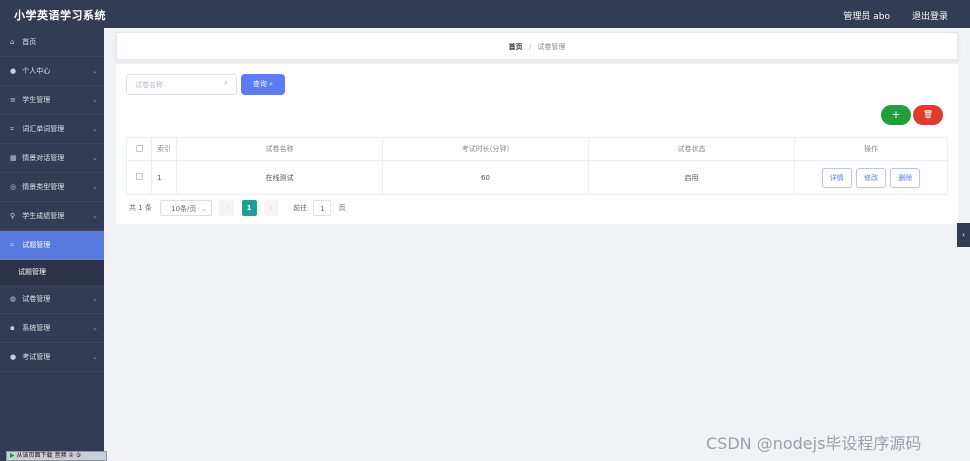 This screenshot has width=970, height=461. I want to click on row-checkbox, so click(139, 176).